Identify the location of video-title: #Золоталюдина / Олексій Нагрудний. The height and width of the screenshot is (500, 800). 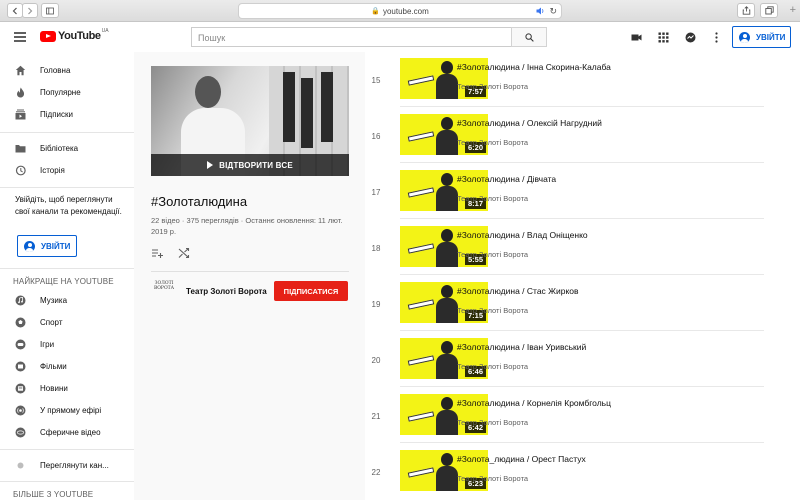
(529, 123).